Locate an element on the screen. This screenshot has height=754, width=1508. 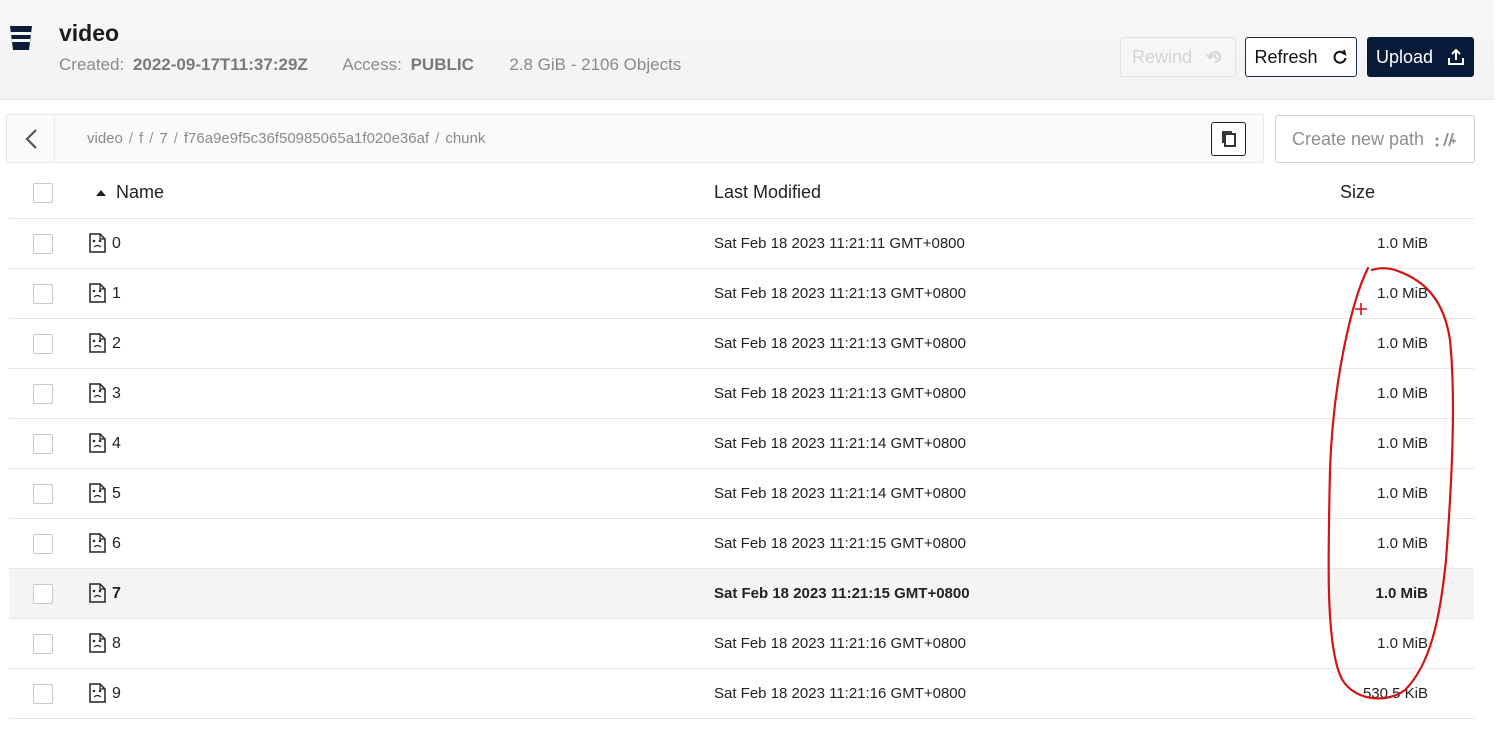
created-value: 2022-09-17T11:37:29Z is located at coordinates (220, 64).